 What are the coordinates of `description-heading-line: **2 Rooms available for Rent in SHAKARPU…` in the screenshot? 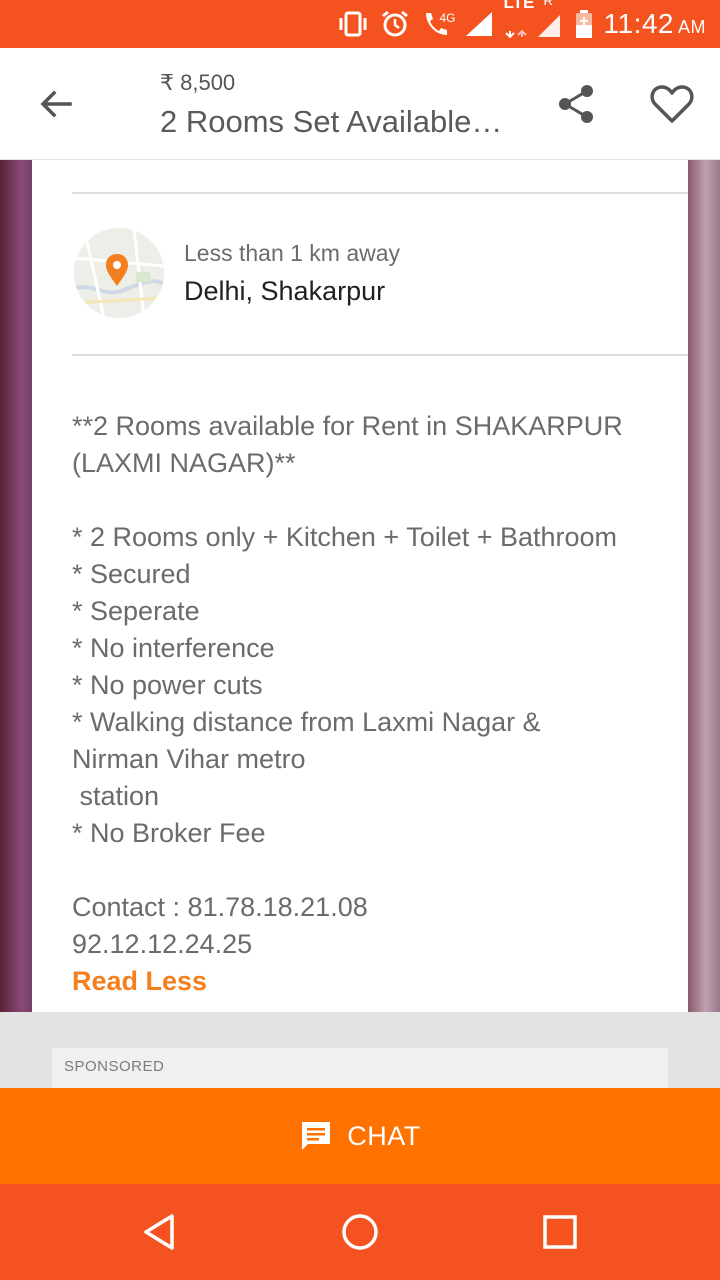 It's located at (347, 426).